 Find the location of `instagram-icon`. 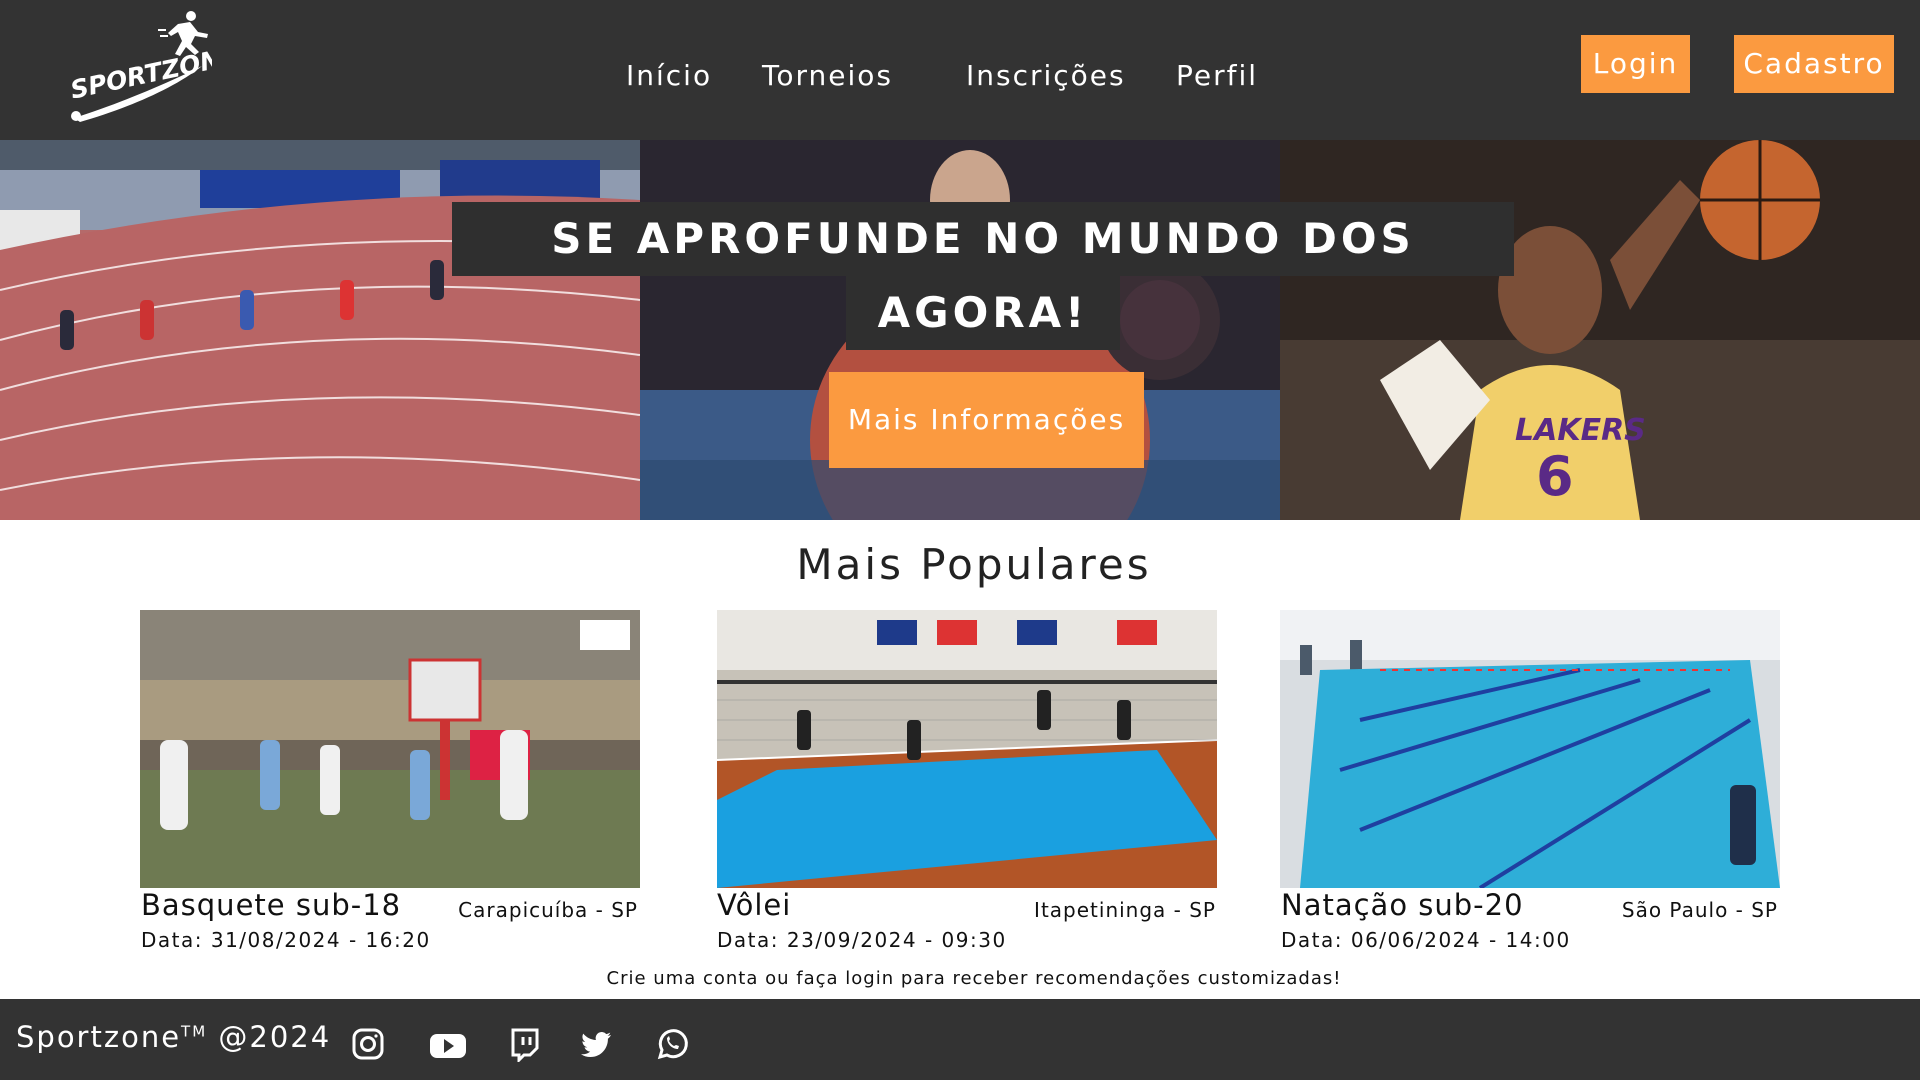

instagram-icon is located at coordinates (368, 1044).